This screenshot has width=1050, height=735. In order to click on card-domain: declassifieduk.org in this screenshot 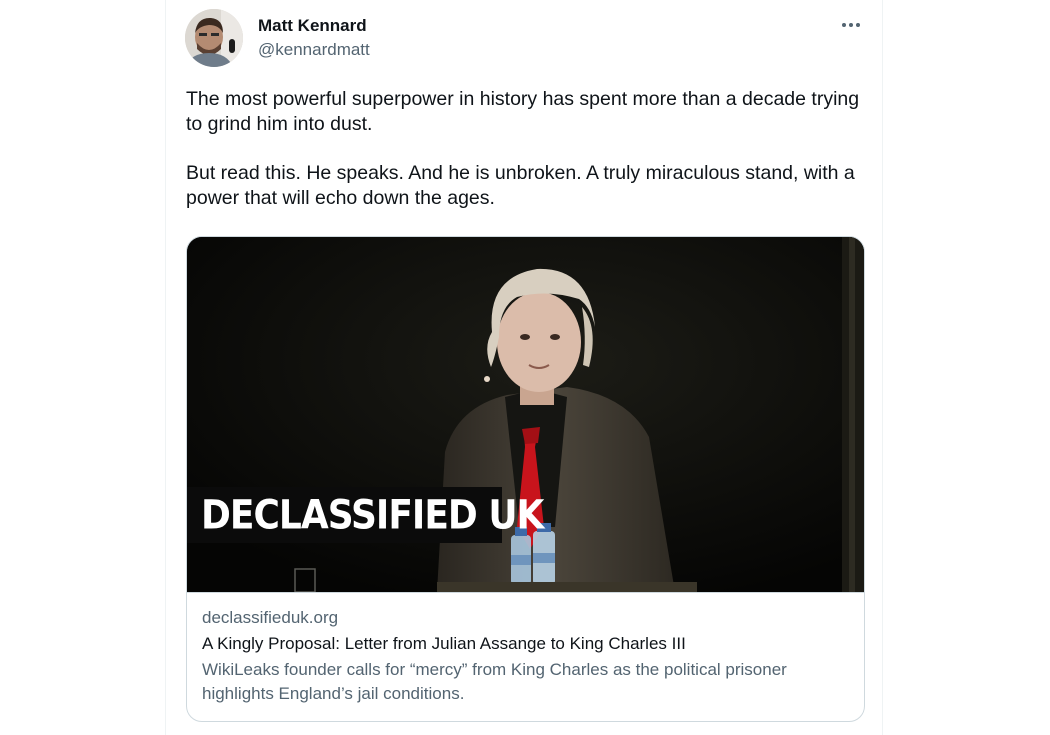, I will do `click(270, 617)`.